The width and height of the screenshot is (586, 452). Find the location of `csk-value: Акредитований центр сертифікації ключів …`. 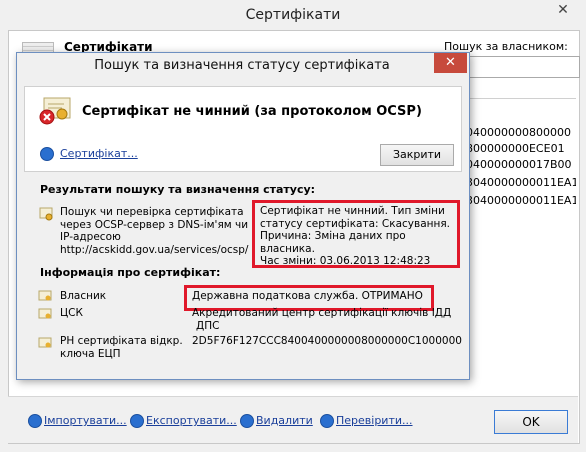

csk-value: Акредитований центр сертифікації ключів … is located at coordinates (321, 319).